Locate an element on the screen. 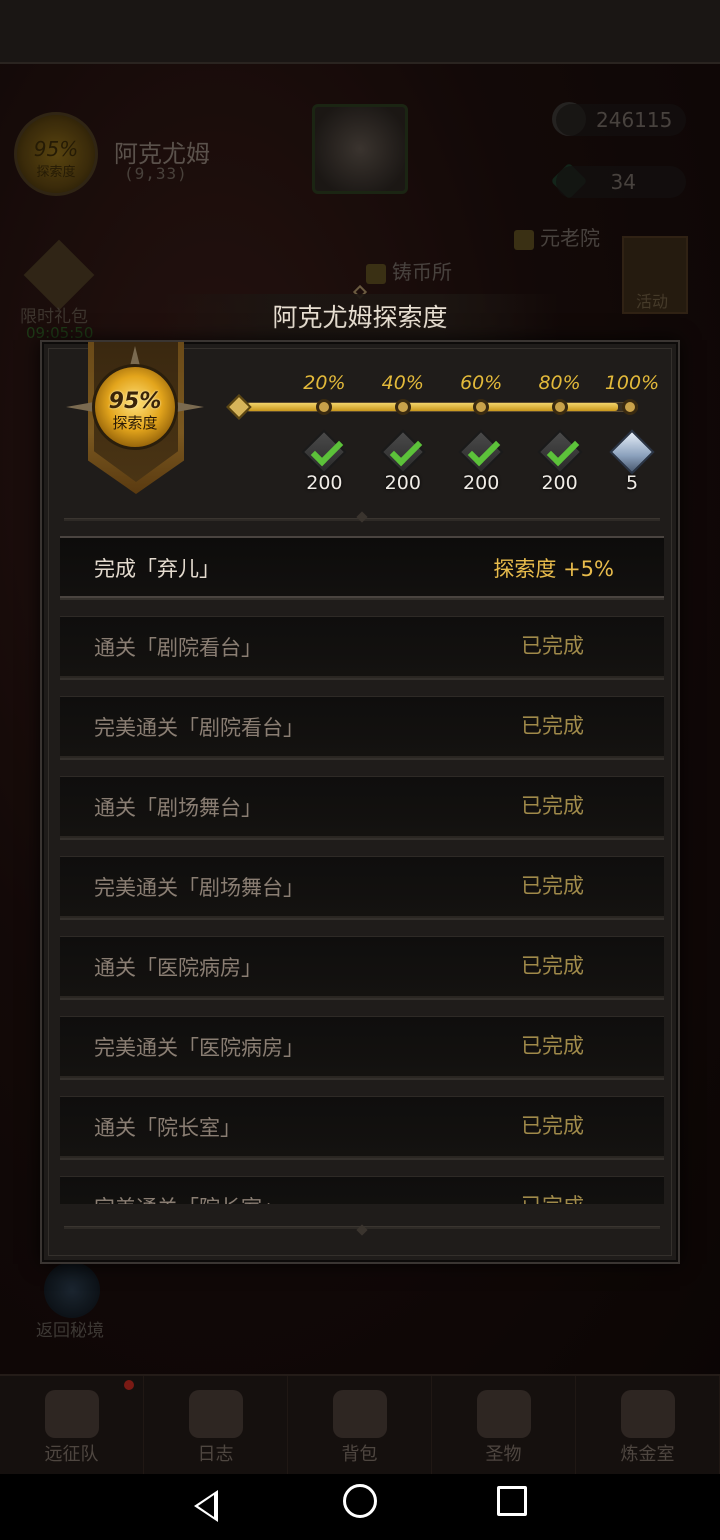 The width and height of the screenshot is (720, 1540). scroll-icon is located at coordinates (215, 1414).